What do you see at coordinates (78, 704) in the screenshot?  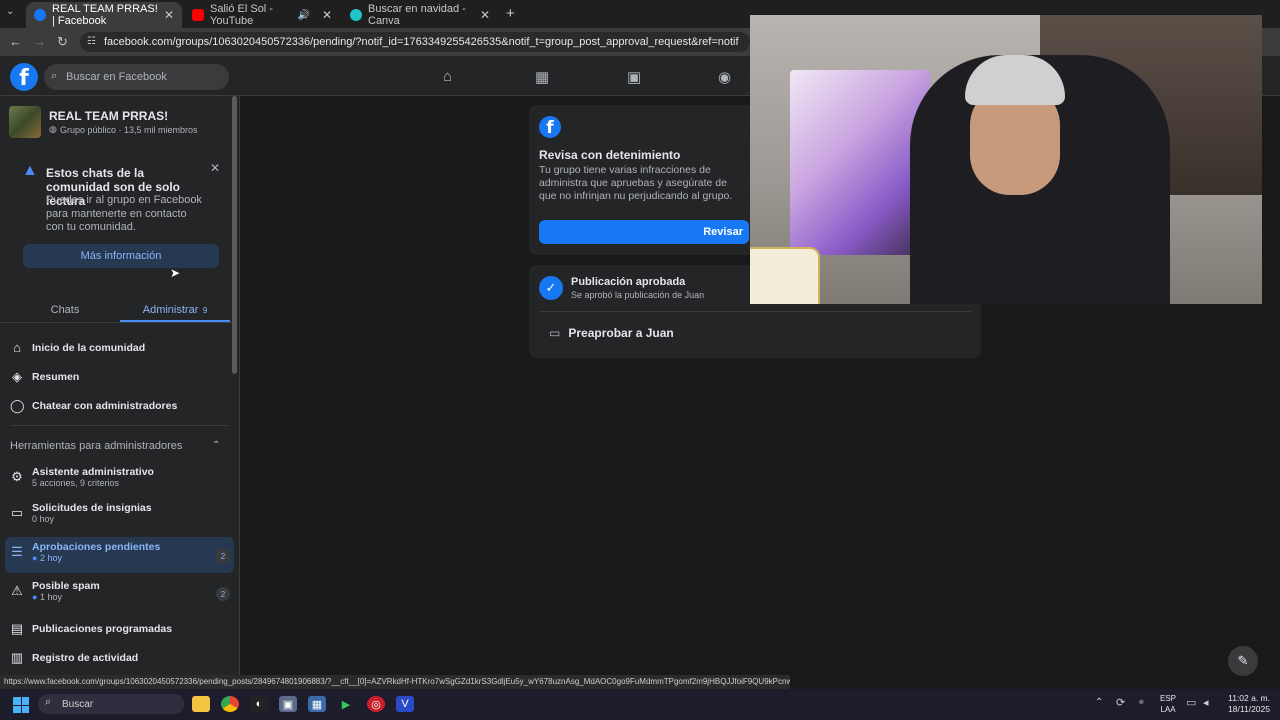 I see `taskbar-search-label: Buscar` at bounding box center [78, 704].